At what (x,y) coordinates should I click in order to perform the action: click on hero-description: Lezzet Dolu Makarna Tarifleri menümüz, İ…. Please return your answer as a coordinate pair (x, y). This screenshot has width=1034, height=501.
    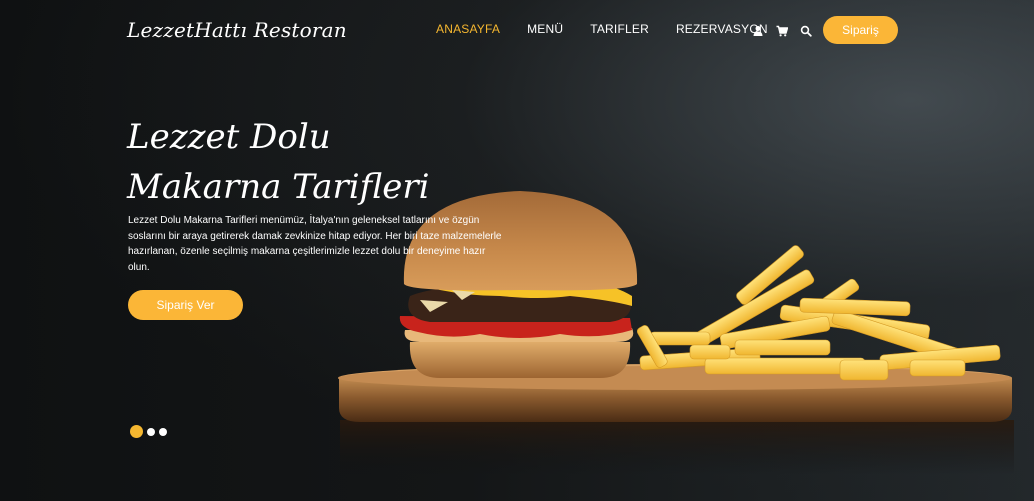
    Looking at the image, I should click on (315, 244).